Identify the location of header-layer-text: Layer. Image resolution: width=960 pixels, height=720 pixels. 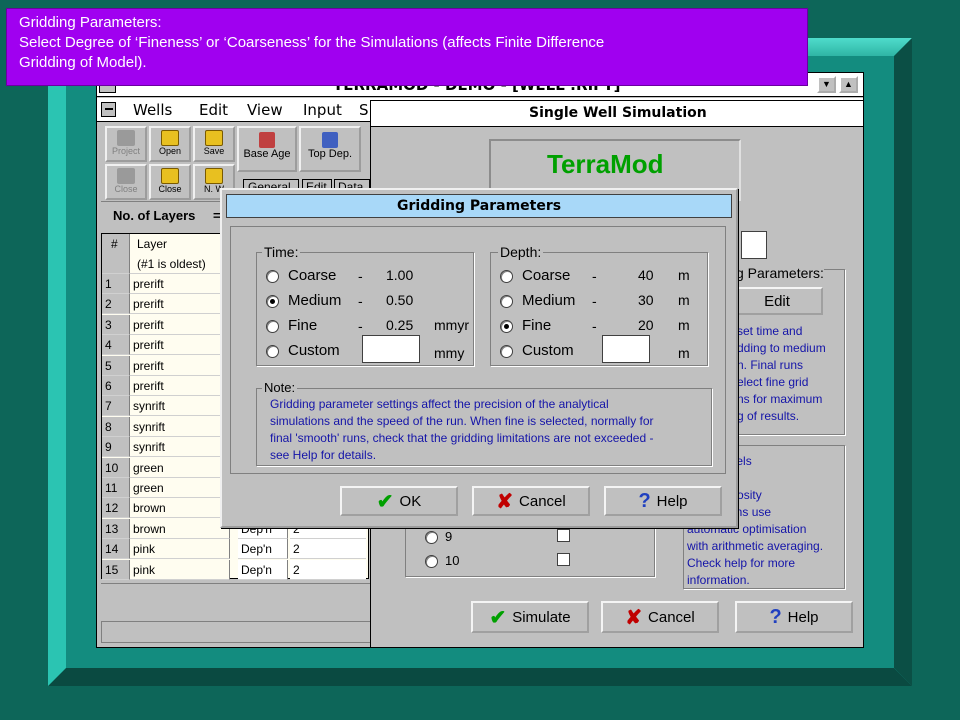
(152, 244).